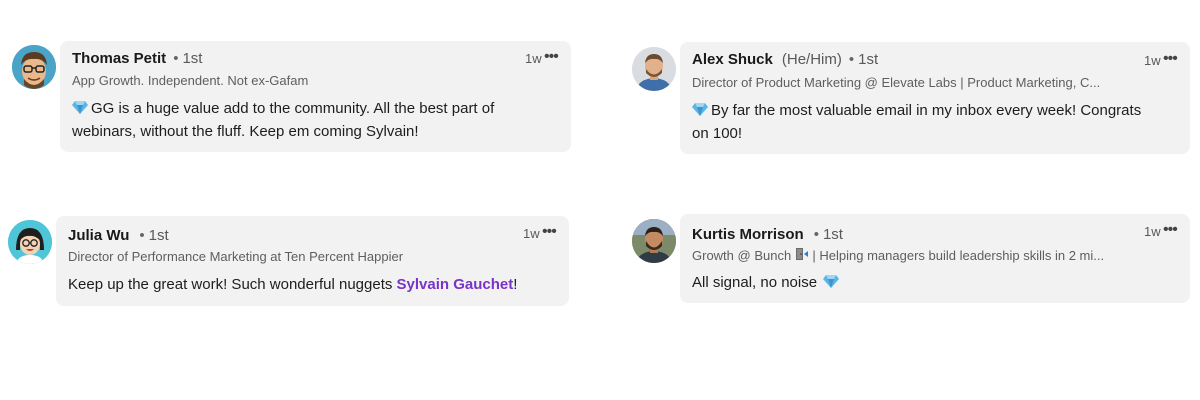  Describe the element at coordinates (748, 234) in the screenshot. I see `author-name: Kurtis Morrison` at that location.